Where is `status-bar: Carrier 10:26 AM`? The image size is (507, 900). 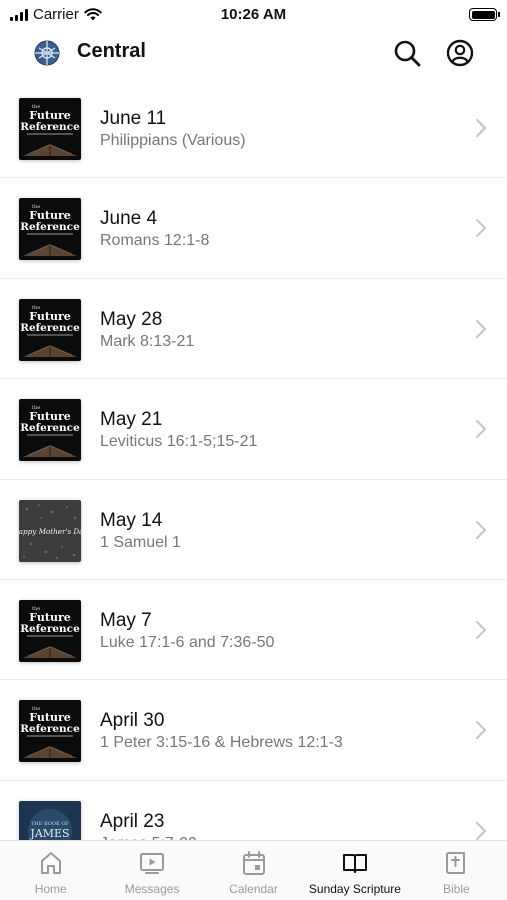
status-bar: Carrier 10:26 AM is located at coordinates (253, 14).